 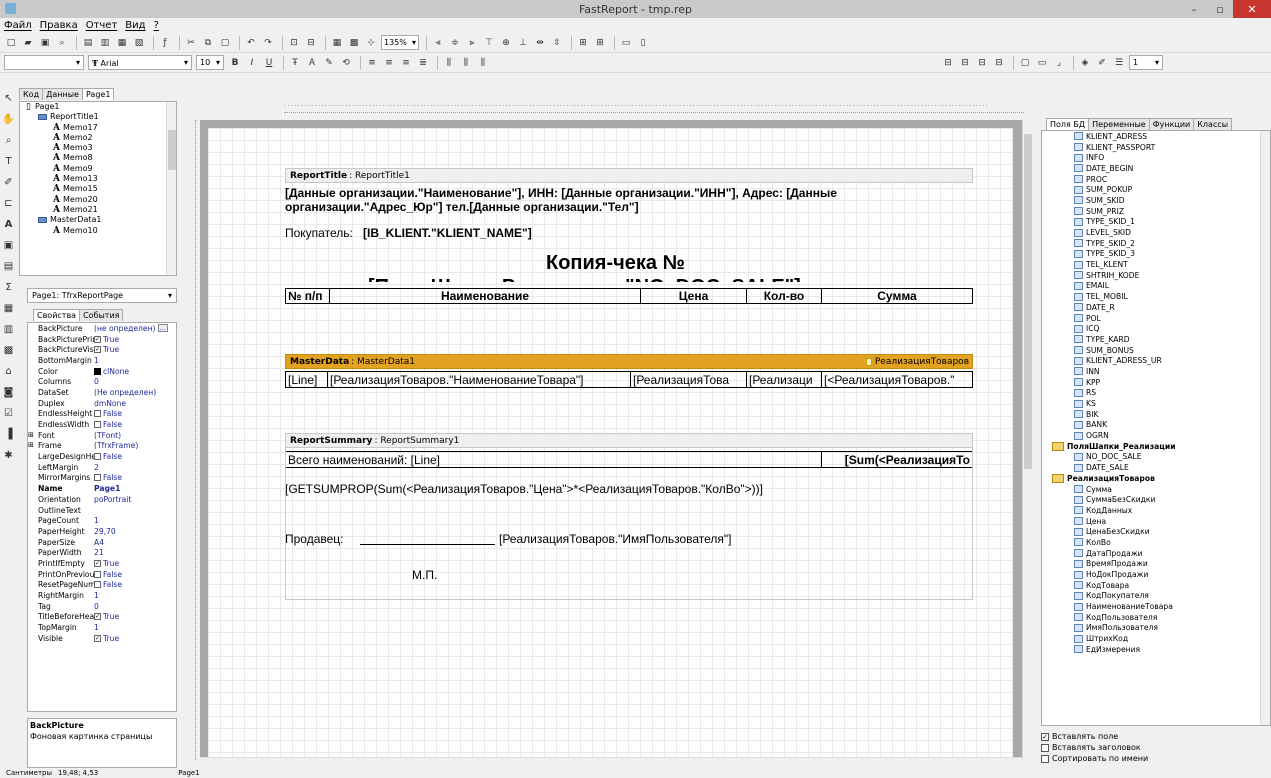 What do you see at coordinates (98, 117) in the screenshot?
I see `tree-node: ReportTitle1` at bounding box center [98, 117].